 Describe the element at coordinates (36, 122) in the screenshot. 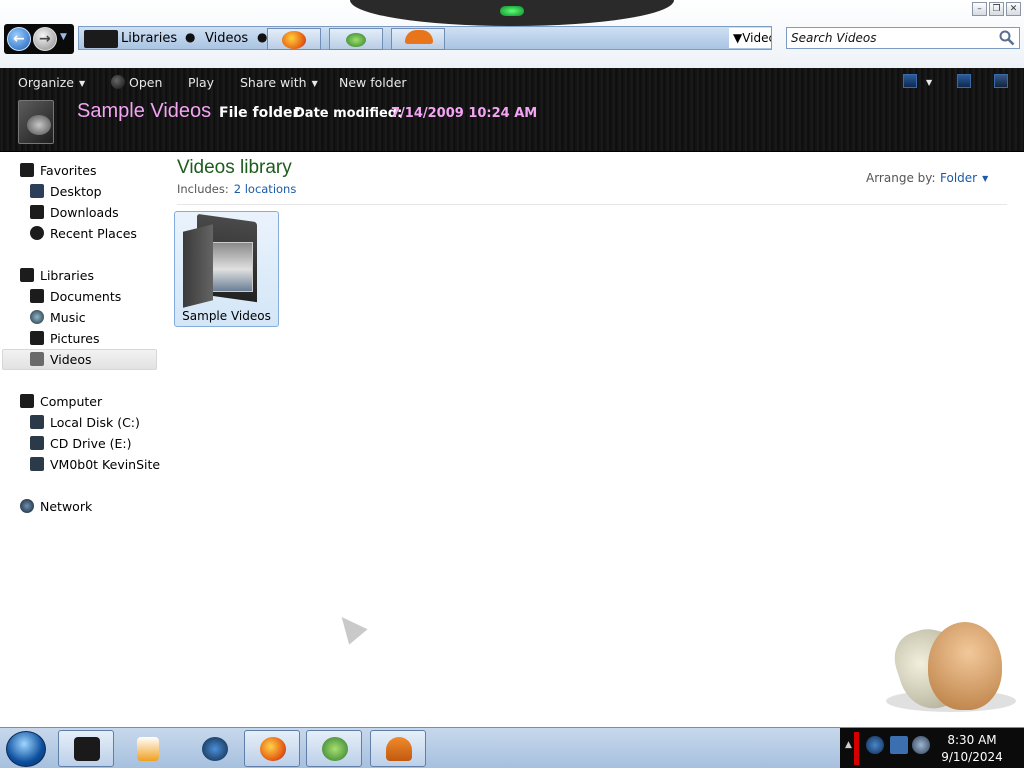

I see `folder-thumbnail` at that location.